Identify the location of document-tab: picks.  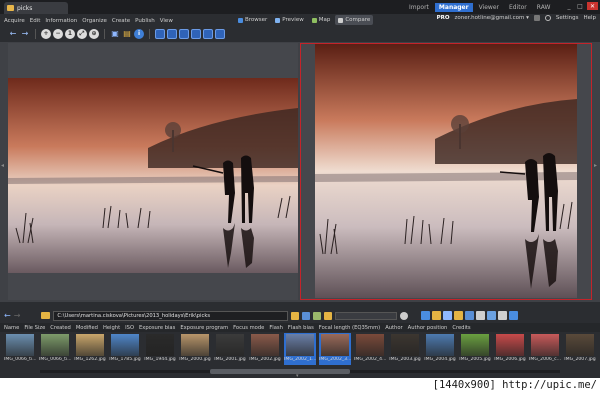
(36, 8).